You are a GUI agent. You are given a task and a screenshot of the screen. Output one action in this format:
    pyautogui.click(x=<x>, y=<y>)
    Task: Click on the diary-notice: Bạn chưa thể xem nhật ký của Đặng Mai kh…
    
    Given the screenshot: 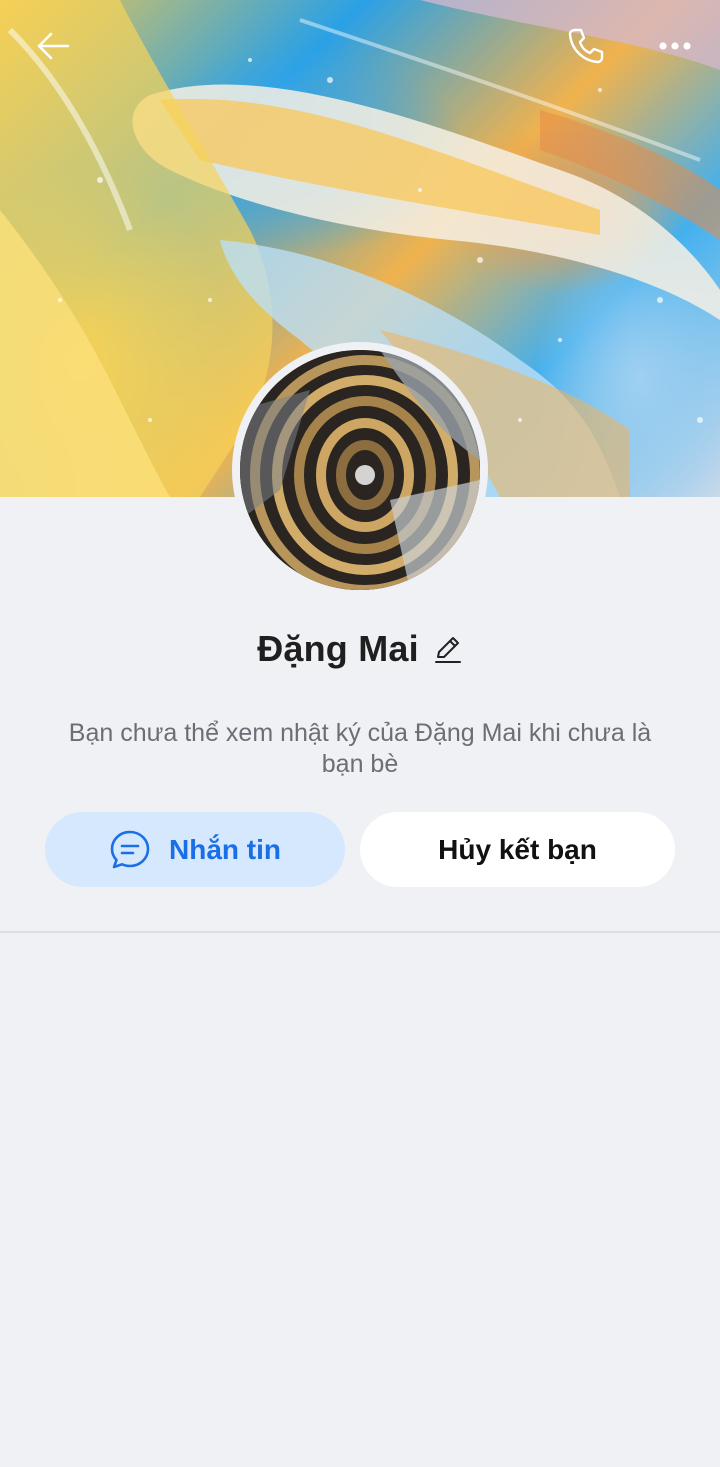 What is the action you would take?
    pyautogui.click(x=360, y=748)
    